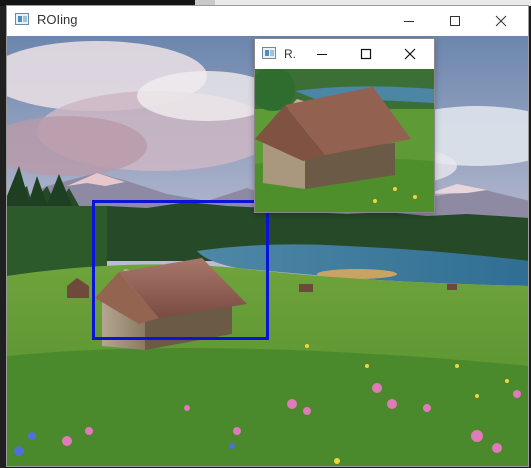  I want to click on roi-maximize-button, so click(366, 54).